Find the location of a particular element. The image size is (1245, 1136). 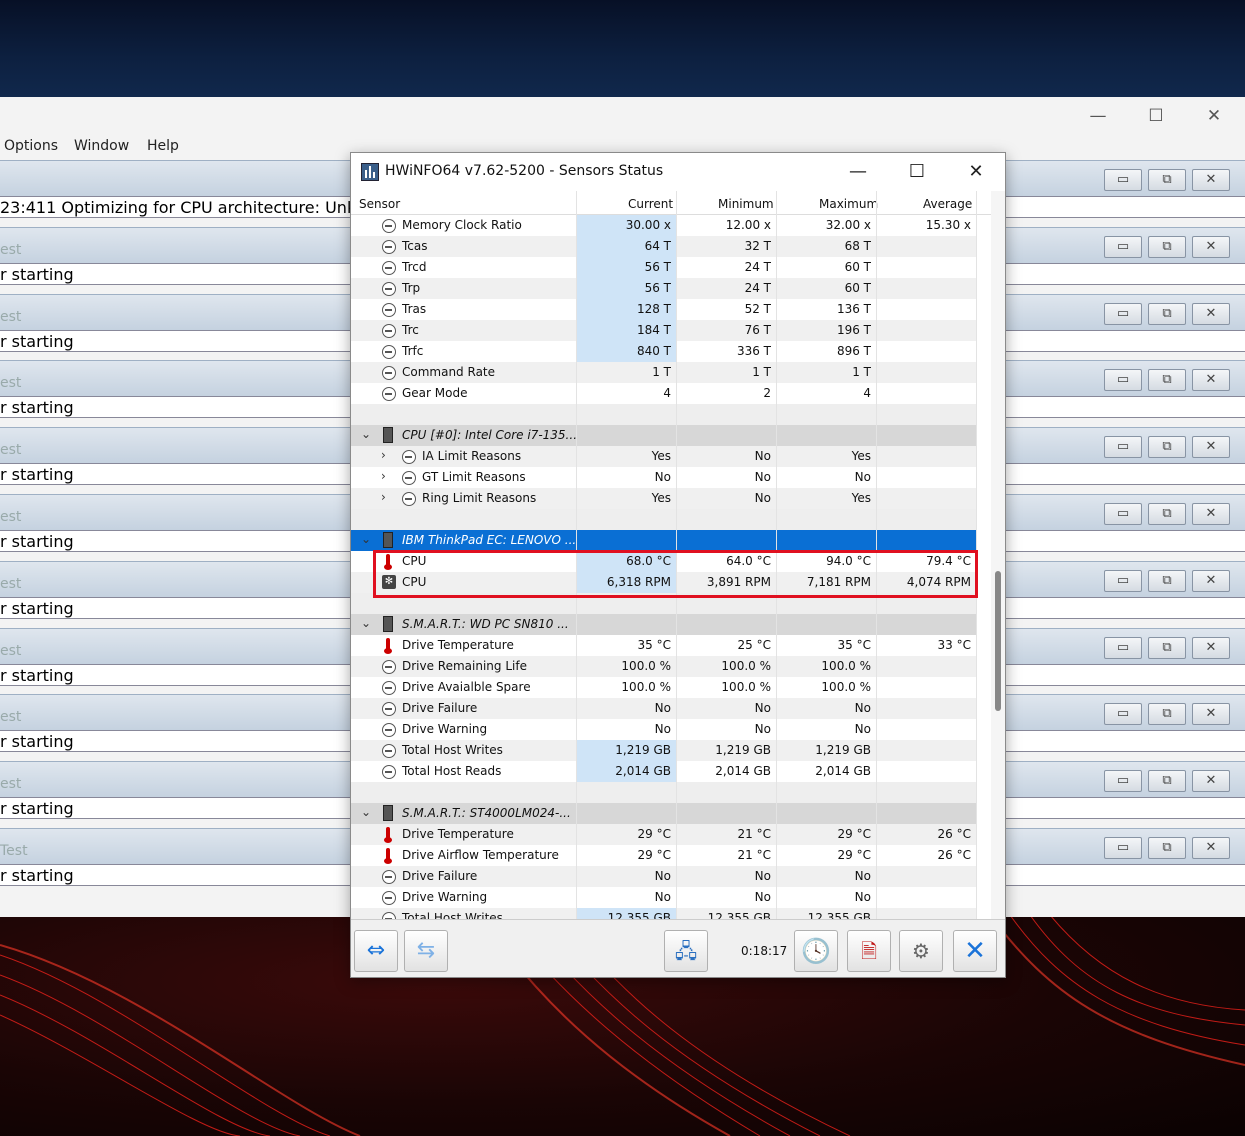

bg-maximize-button: ☐ is located at coordinates (1156, 116).